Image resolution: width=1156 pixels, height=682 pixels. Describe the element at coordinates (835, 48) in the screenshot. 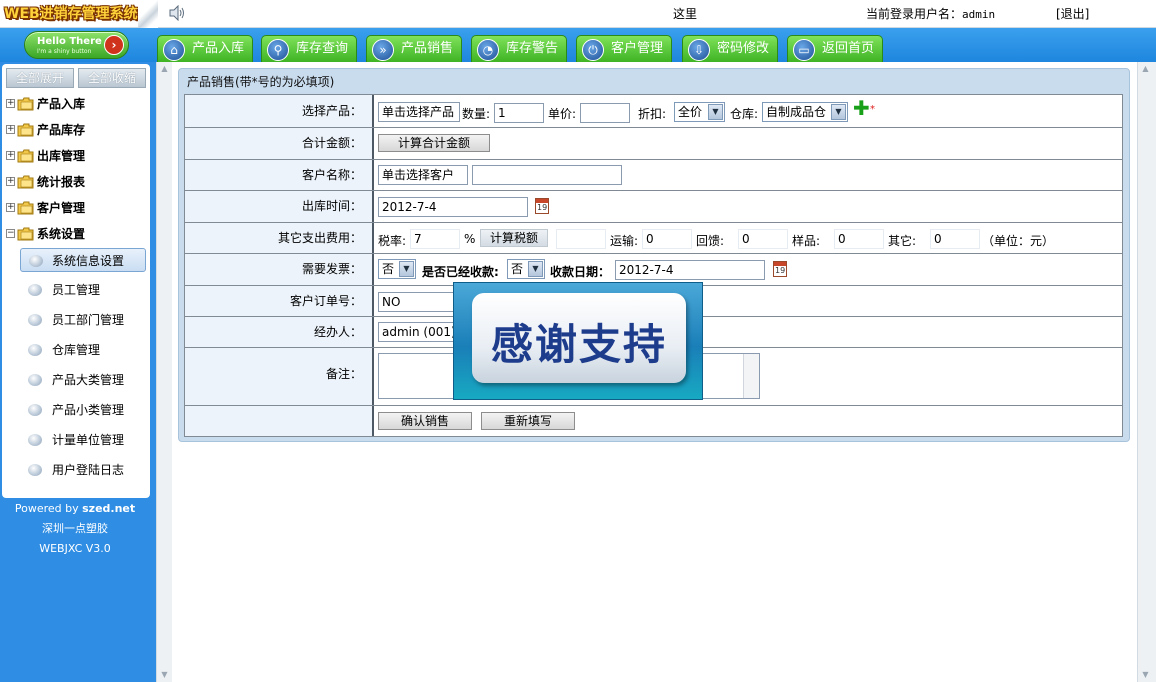

I see `tab-return-home: ▭ 返回首页` at that location.